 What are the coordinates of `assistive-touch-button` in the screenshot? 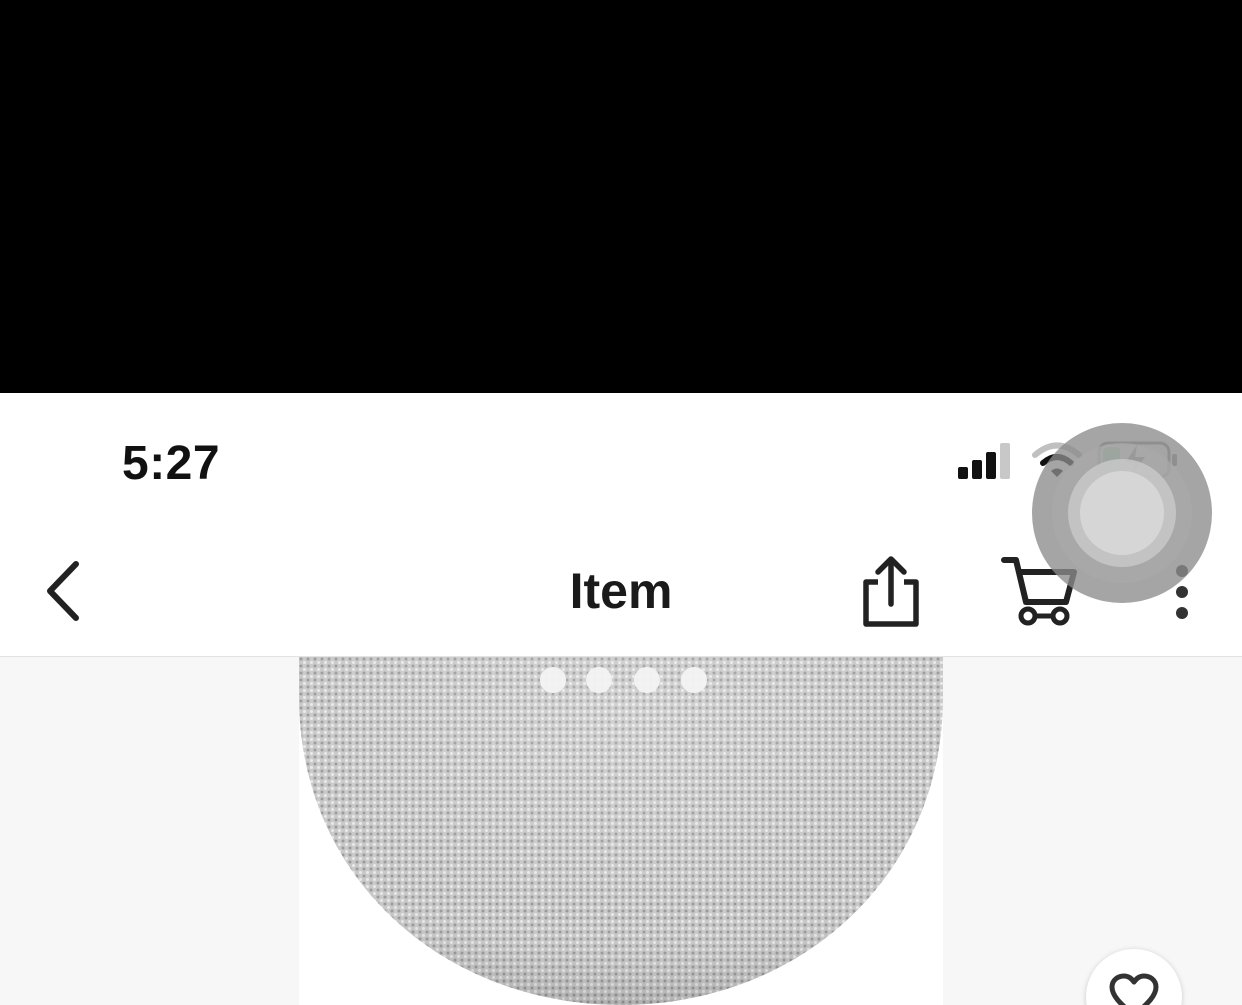 It's located at (1122, 513).